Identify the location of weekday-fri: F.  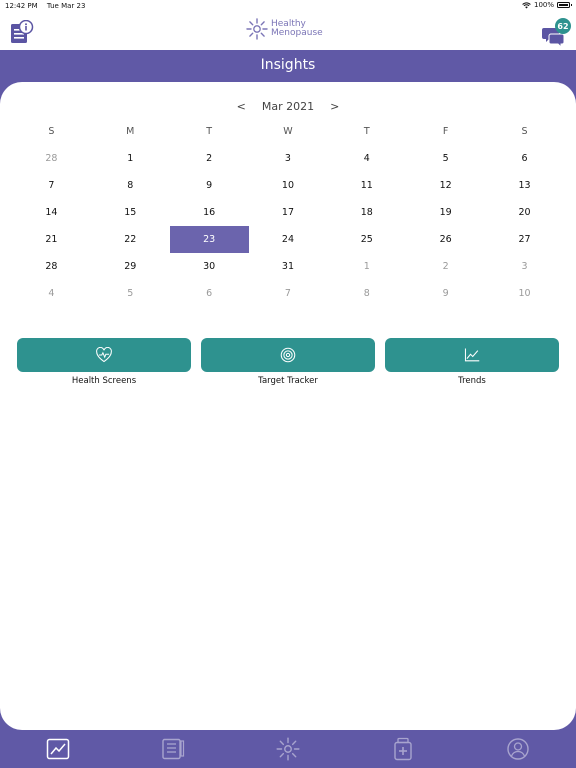
(445, 131).